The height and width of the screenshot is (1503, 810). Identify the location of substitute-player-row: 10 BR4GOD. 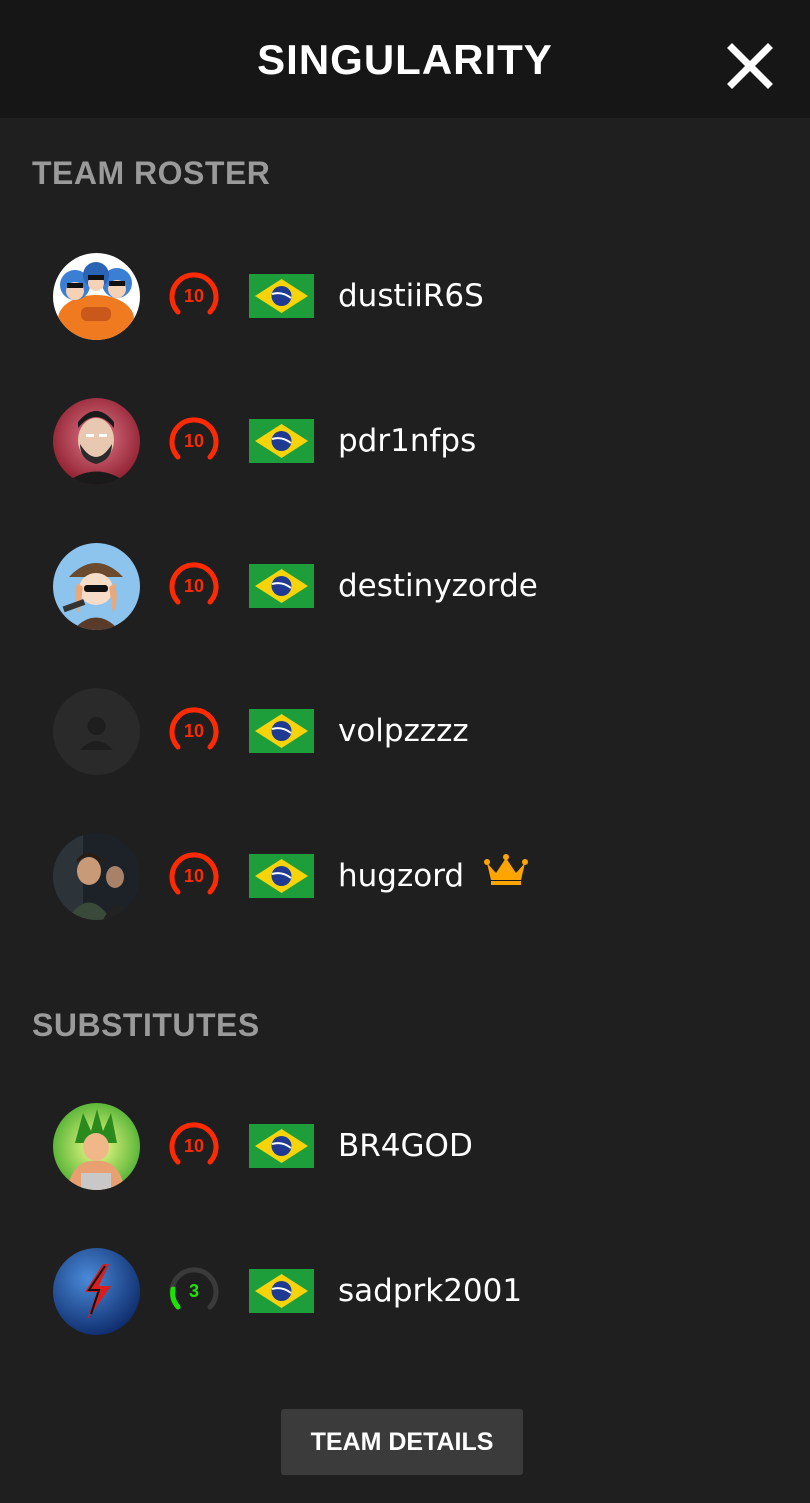
(405, 1146).